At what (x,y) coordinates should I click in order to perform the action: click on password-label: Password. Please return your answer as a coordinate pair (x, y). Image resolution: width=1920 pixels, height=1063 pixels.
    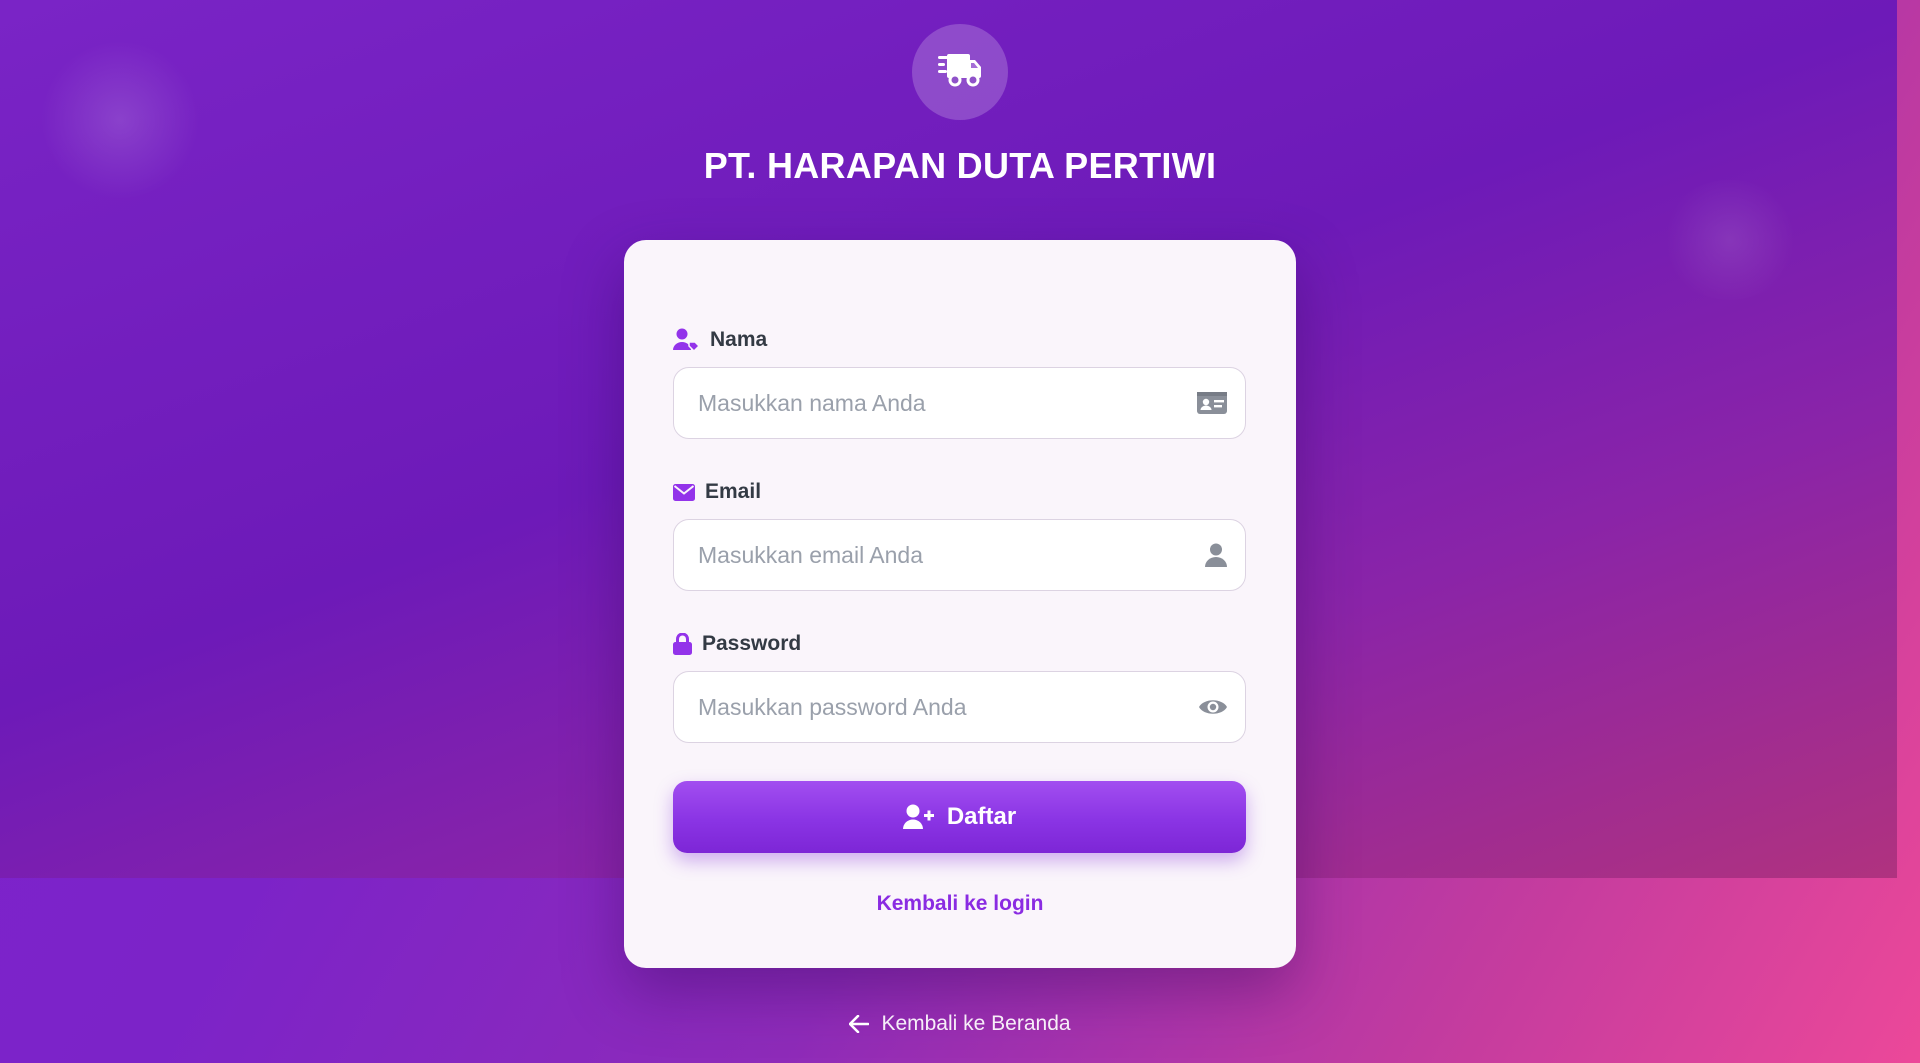
    Looking at the image, I should click on (737, 644).